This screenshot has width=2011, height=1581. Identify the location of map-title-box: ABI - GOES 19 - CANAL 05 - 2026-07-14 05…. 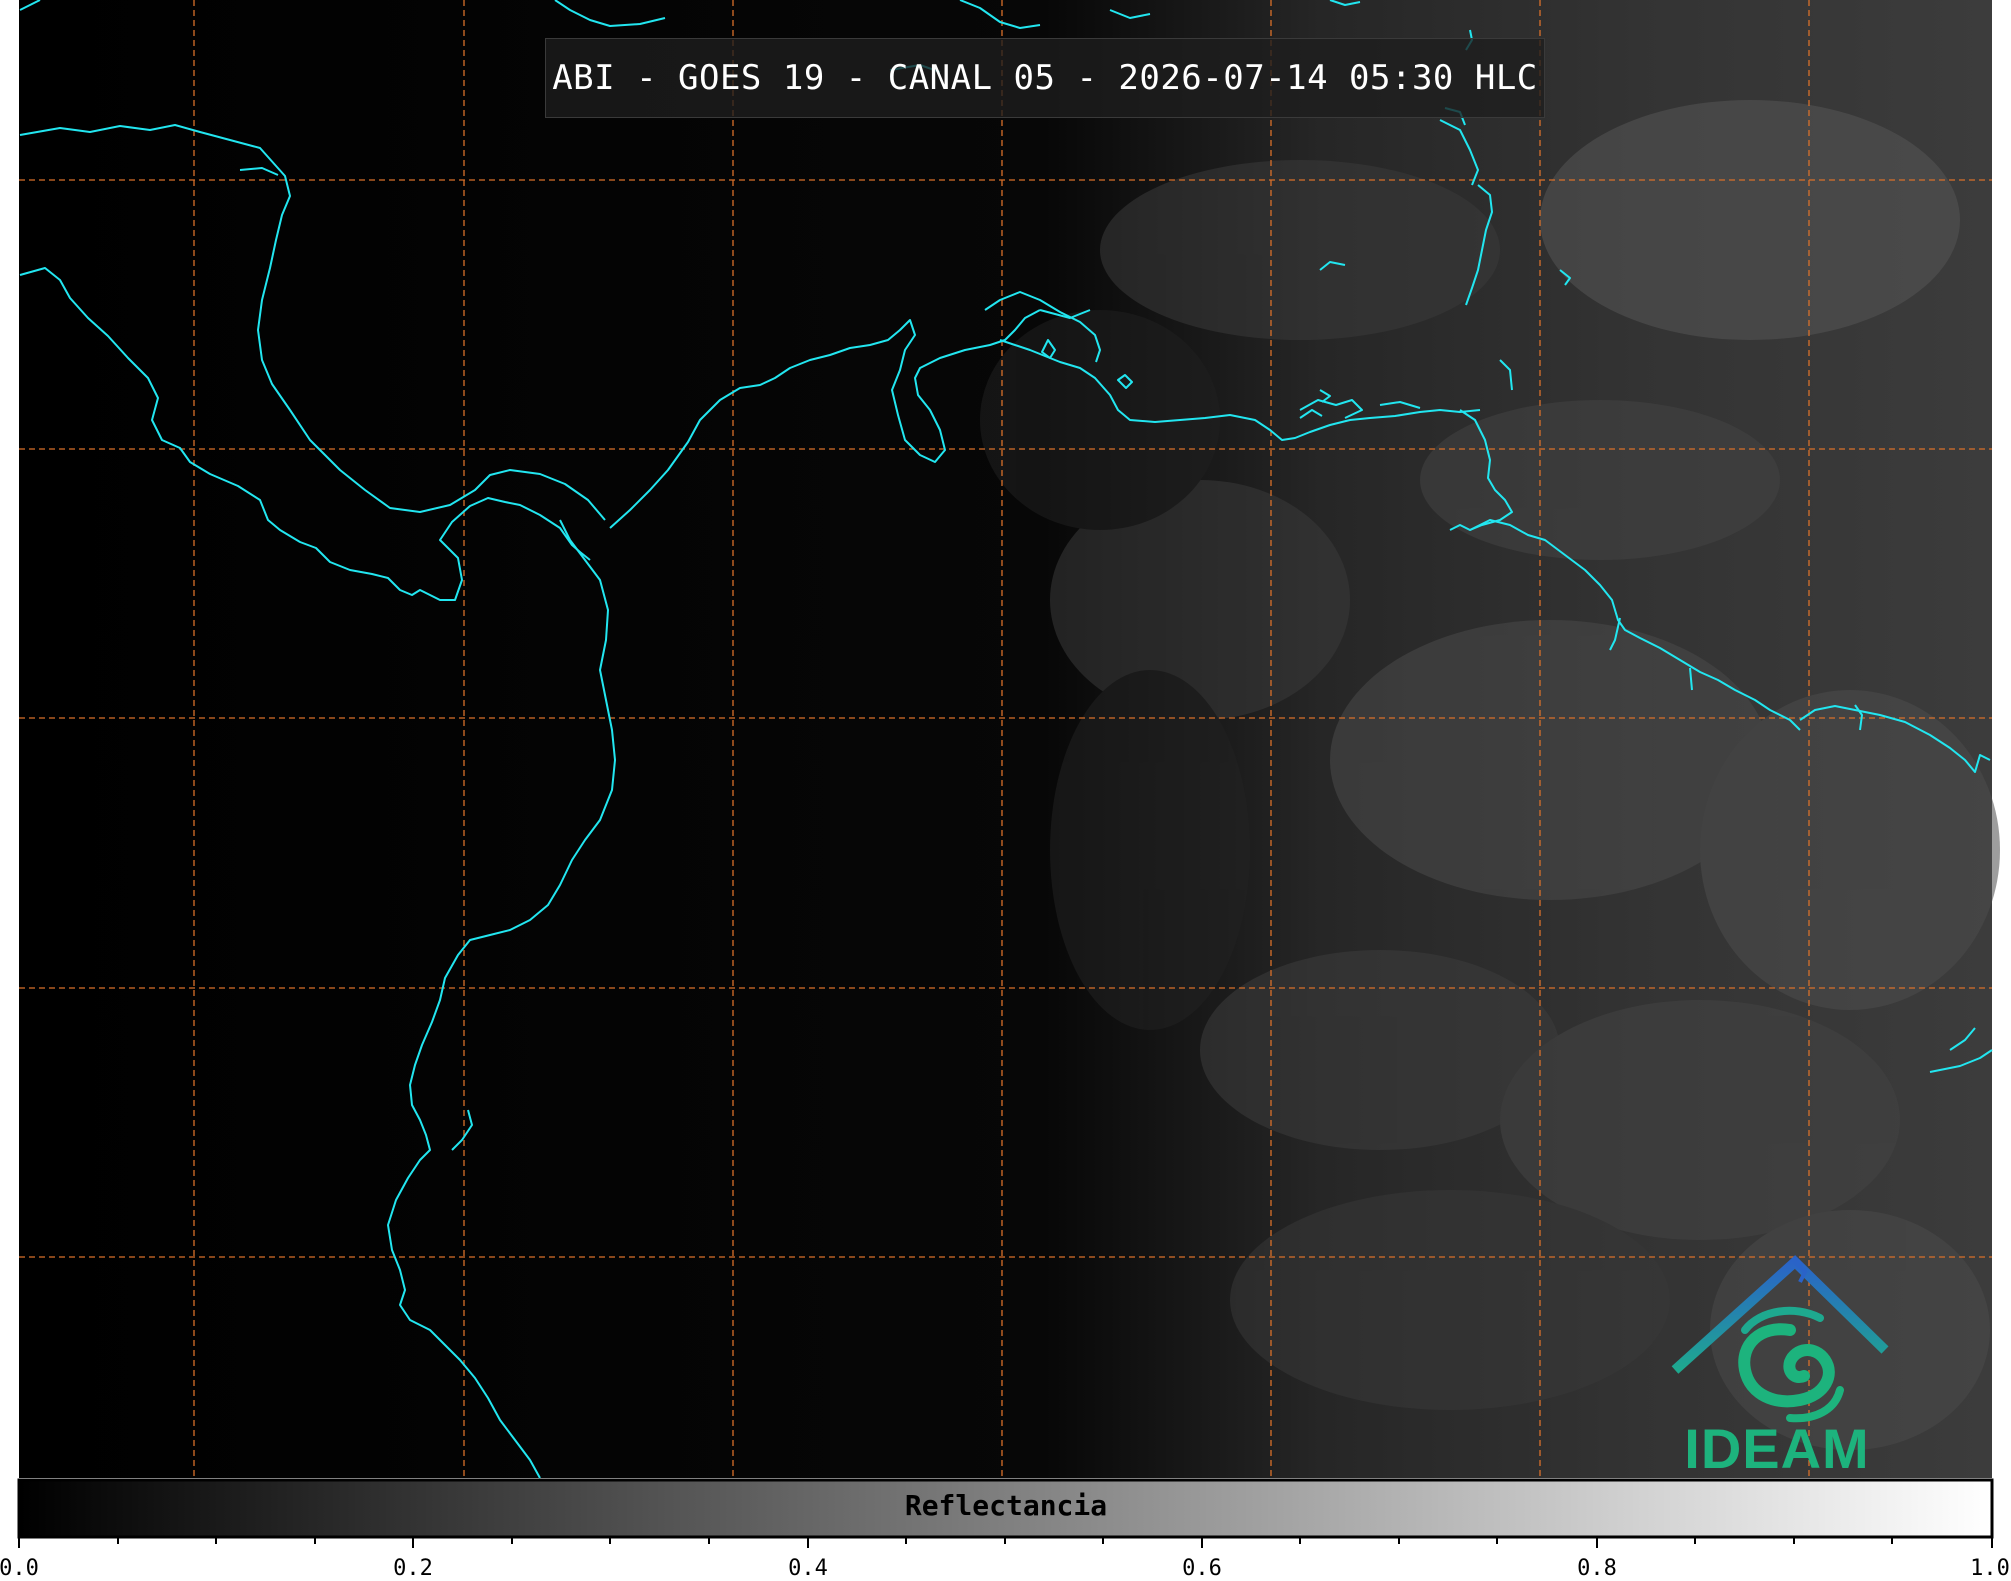
(1045, 78).